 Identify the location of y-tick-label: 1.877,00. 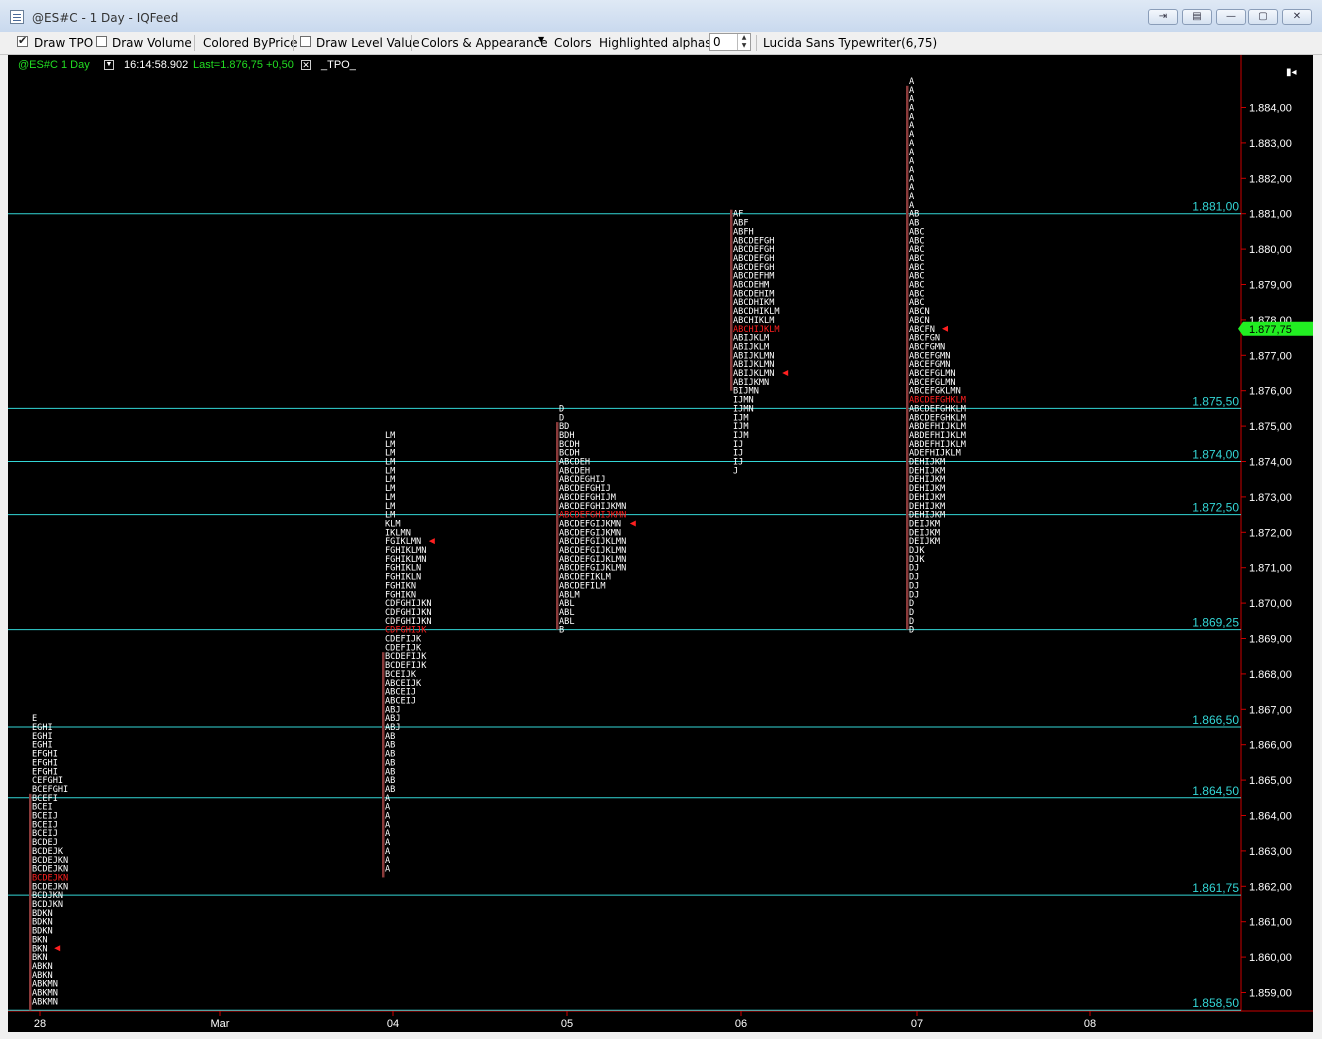
(1270, 356).